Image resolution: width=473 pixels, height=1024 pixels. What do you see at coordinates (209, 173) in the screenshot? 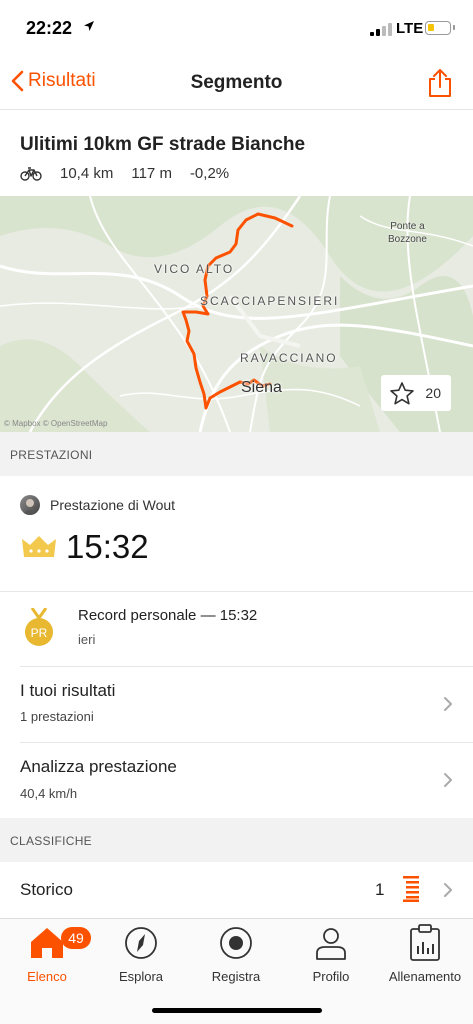
I see `segment-grade: -0,2%` at bounding box center [209, 173].